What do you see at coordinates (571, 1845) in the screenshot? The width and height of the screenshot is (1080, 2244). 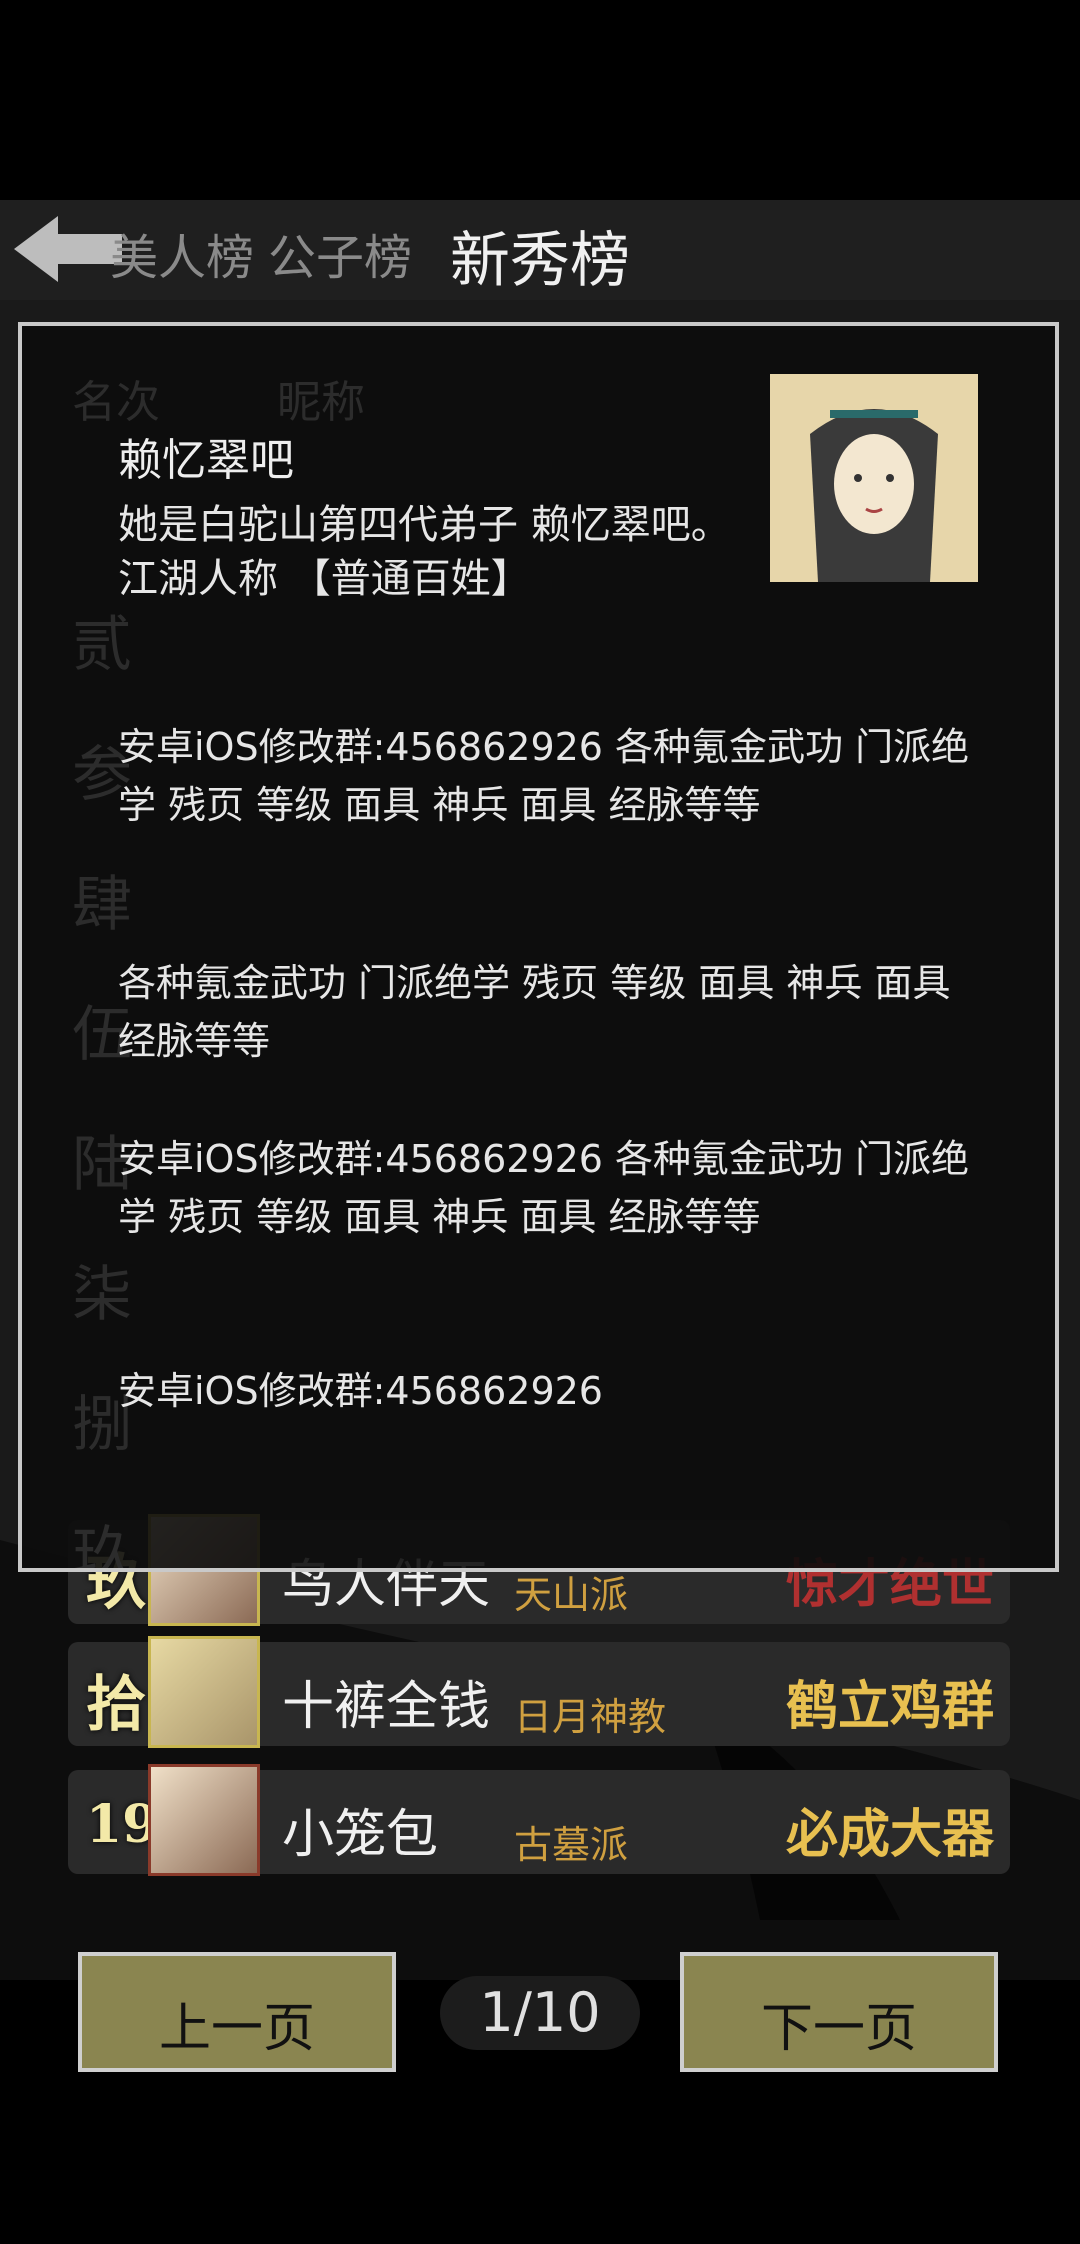 I see `school-label: 古墓派` at bounding box center [571, 1845].